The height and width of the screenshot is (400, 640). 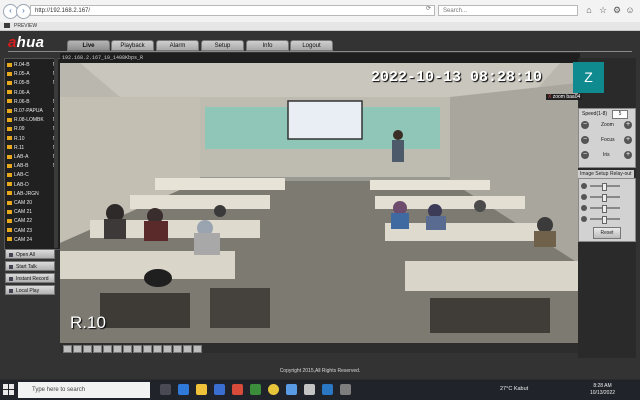 What do you see at coordinates (30, 266) in the screenshot?
I see `start-talk-button: Start Talk` at bounding box center [30, 266].